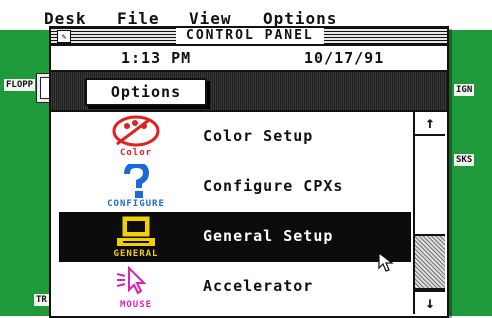 This screenshot has height=318, width=492. I want to click on color-caption: Color, so click(136, 153).